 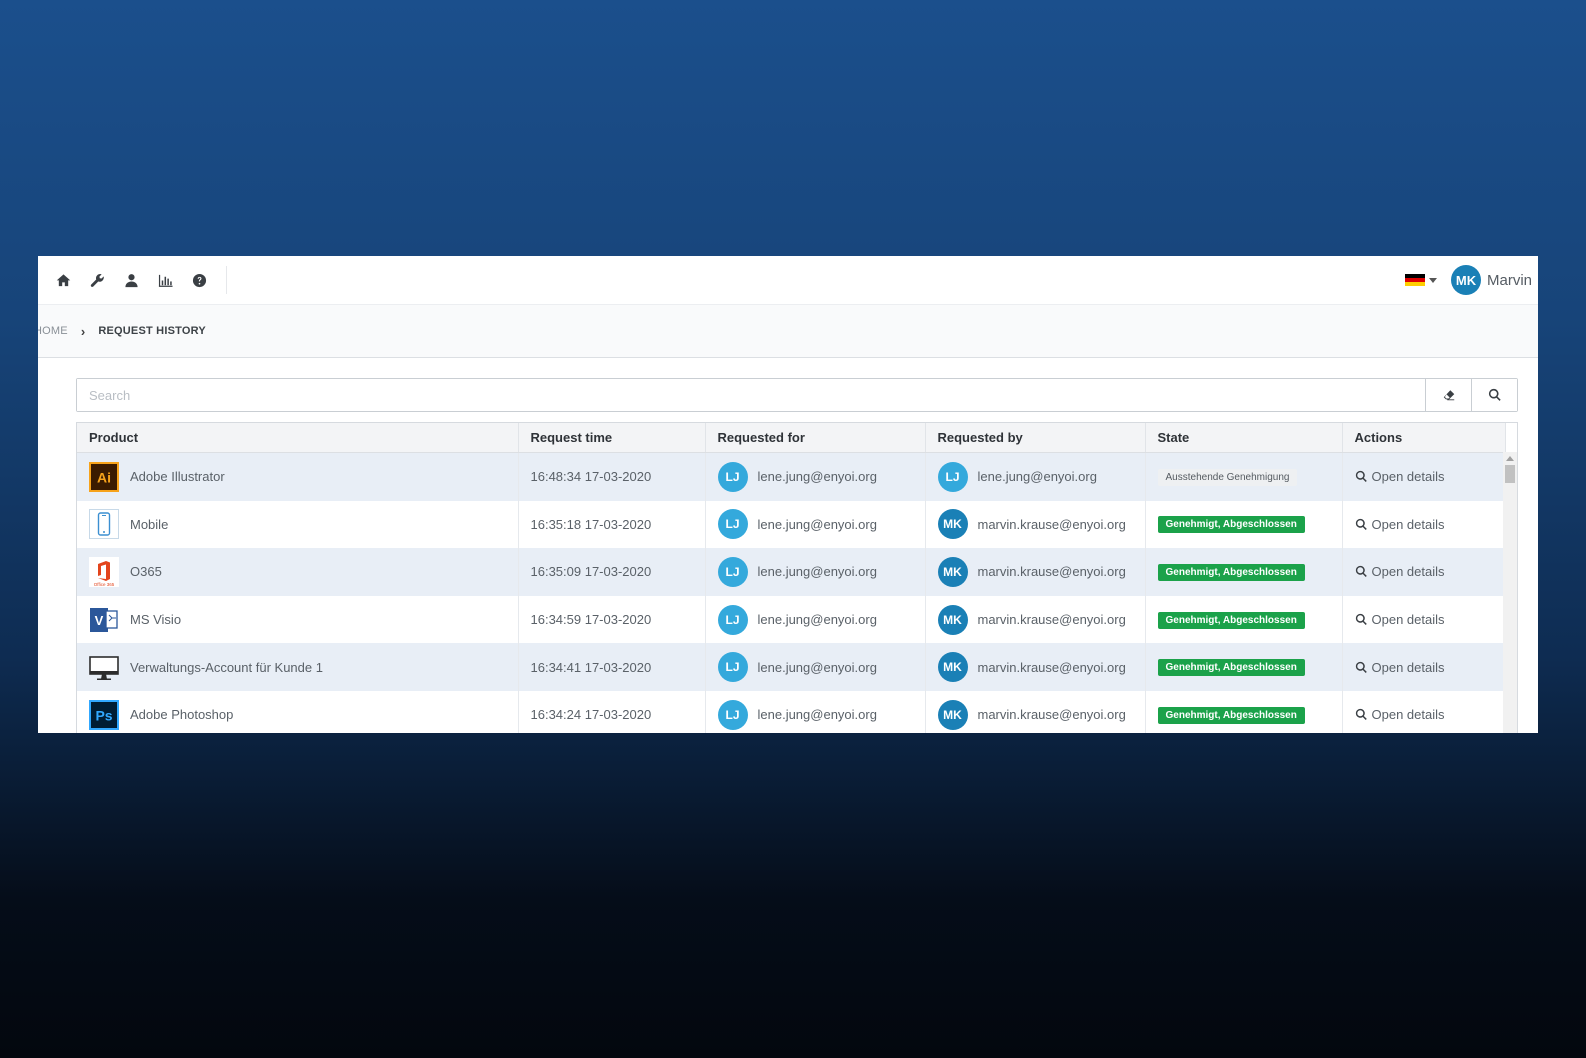 I want to click on chevron-right-icon: ›, so click(x=83, y=331).